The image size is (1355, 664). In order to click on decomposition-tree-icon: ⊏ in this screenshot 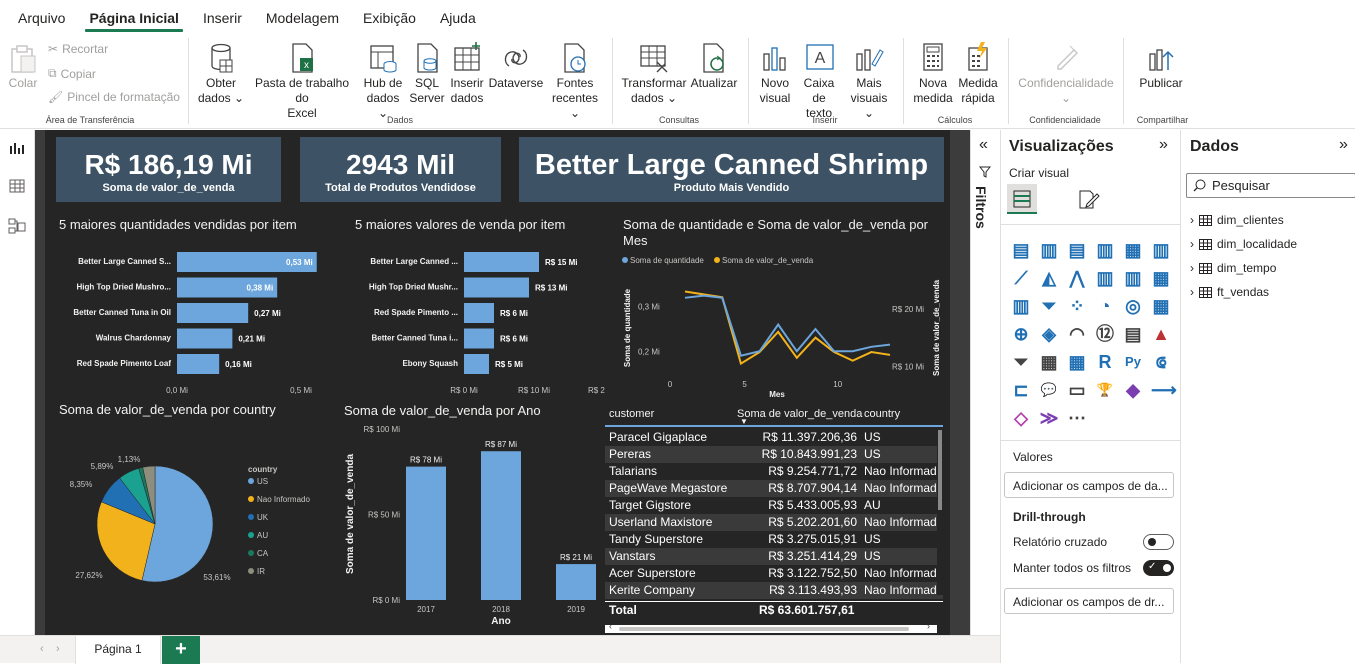, I will do `click(1021, 390)`.